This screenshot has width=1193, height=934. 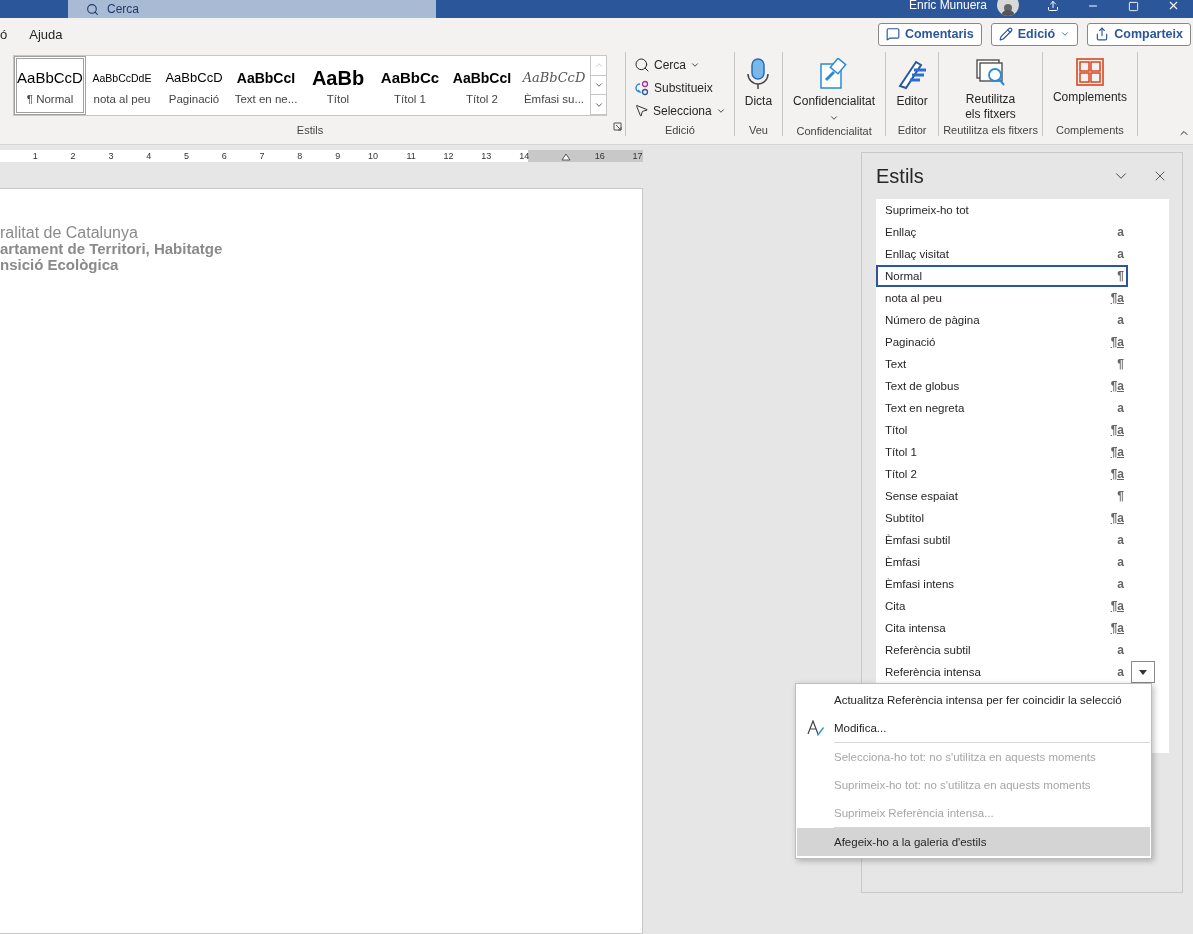 What do you see at coordinates (73, 156) in the screenshot?
I see `ruler-number: 2` at bounding box center [73, 156].